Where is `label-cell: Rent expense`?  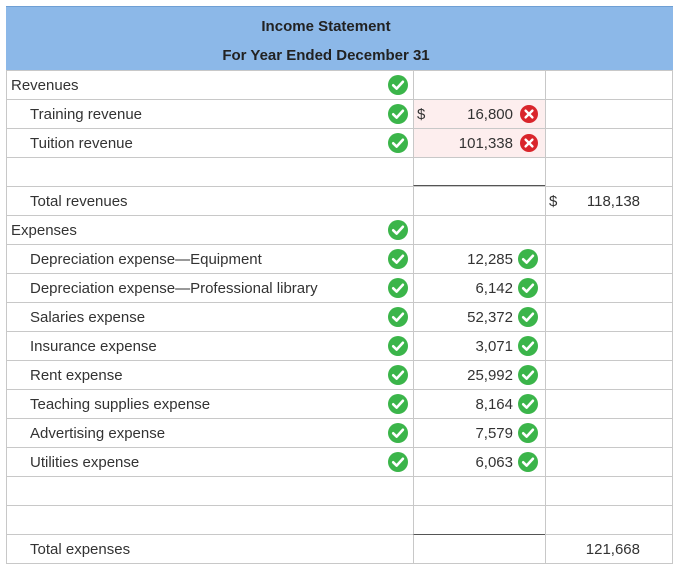 label-cell: Rent expense is located at coordinates (209, 374).